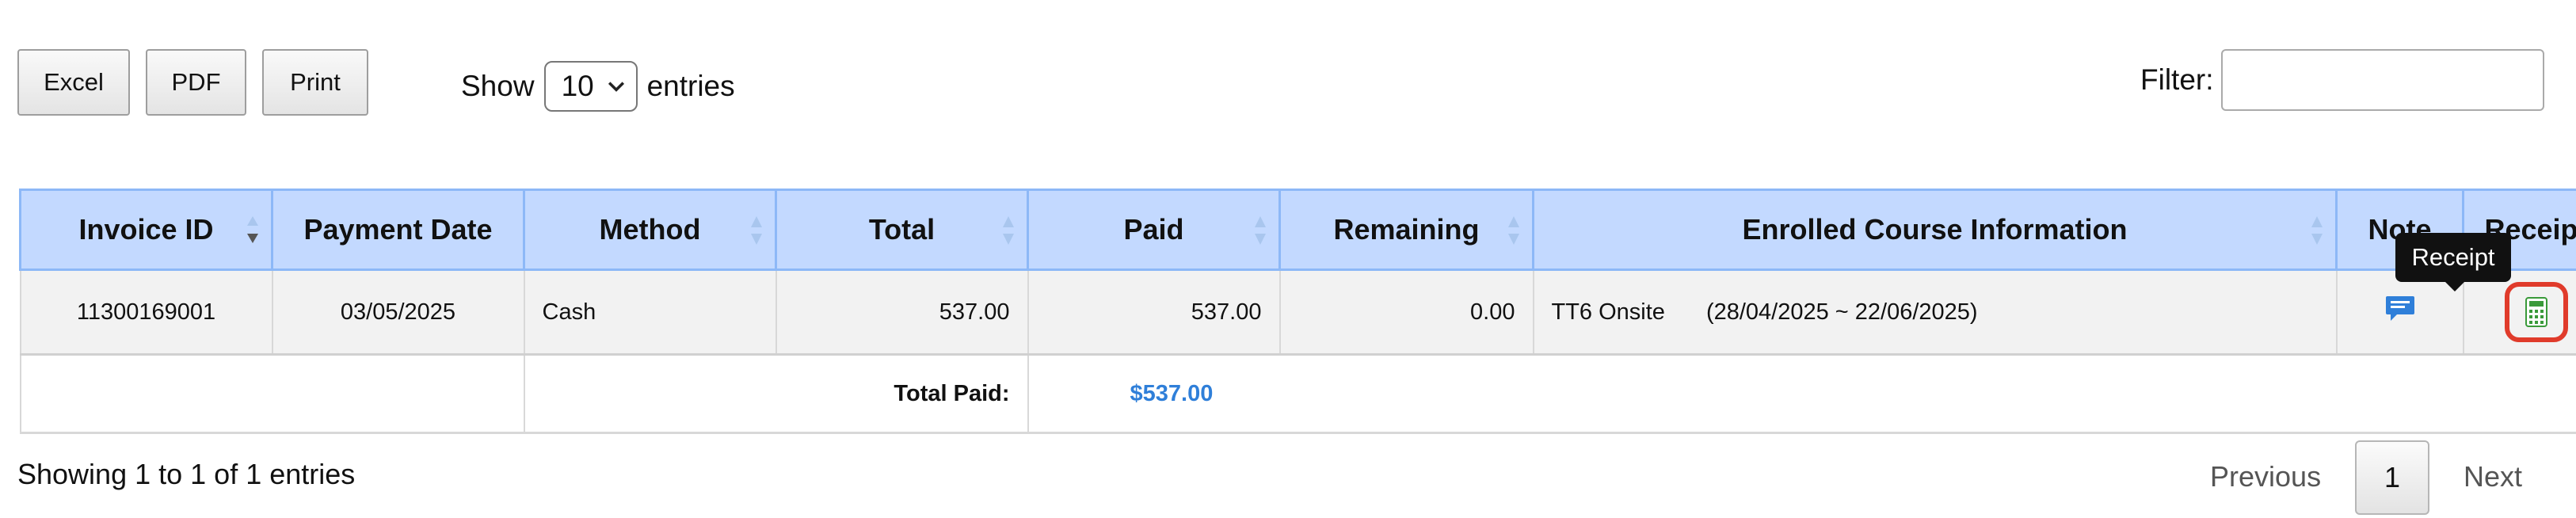 The width and height of the screenshot is (2576, 518). I want to click on excel-button: Excel, so click(74, 82).